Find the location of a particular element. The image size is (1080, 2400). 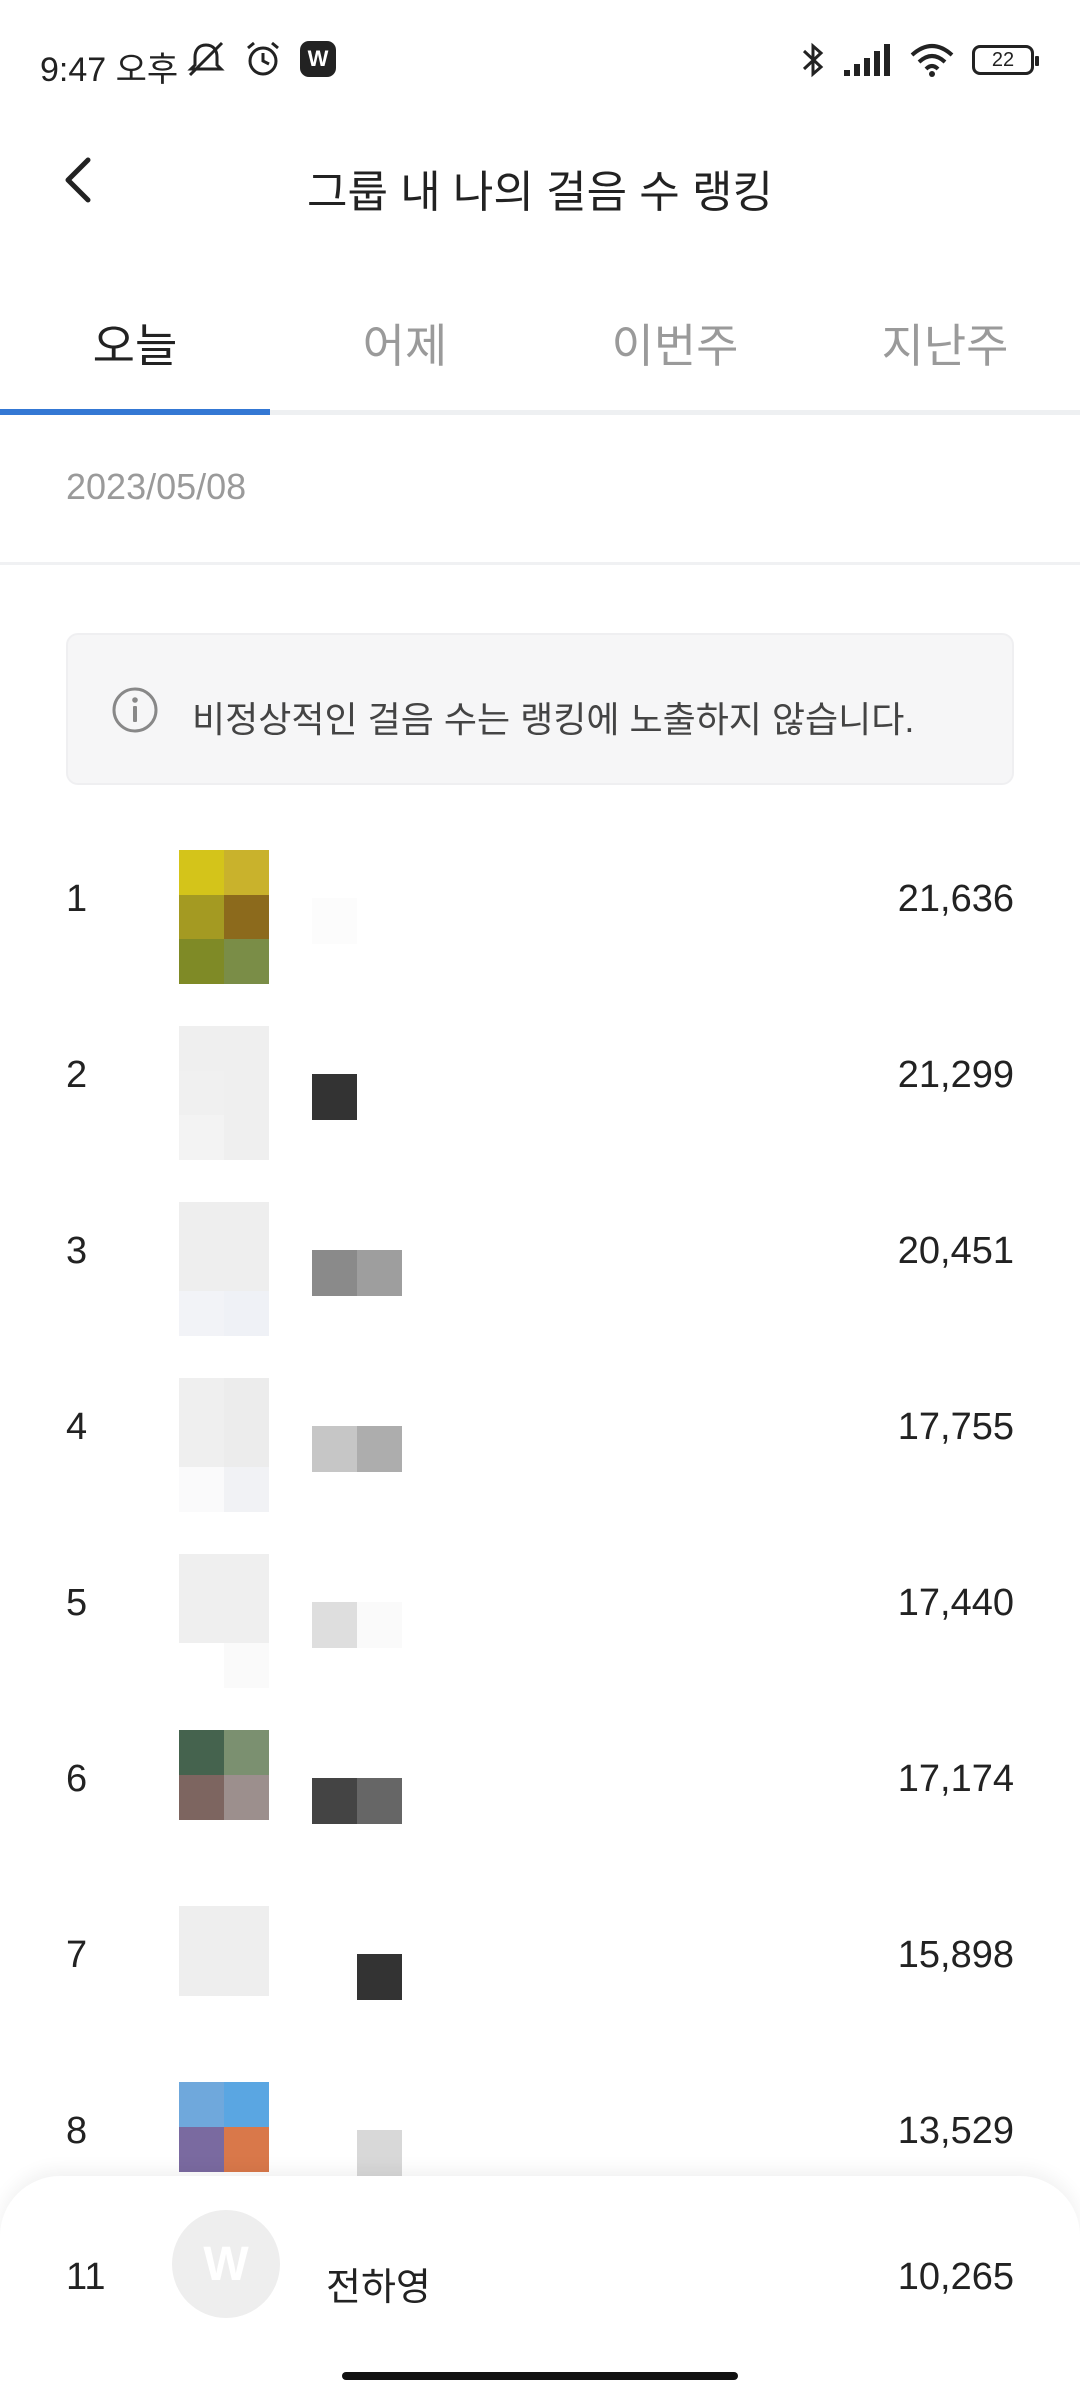

status-icons-right: 22 is located at coordinates (919, 60).